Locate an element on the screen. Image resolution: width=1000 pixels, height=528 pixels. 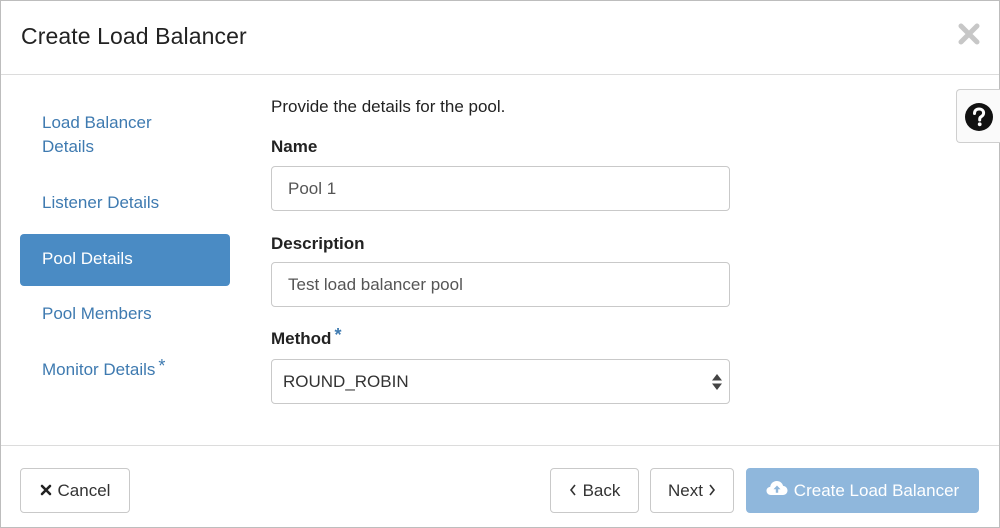
next-button: Next is located at coordinates (692, 490).